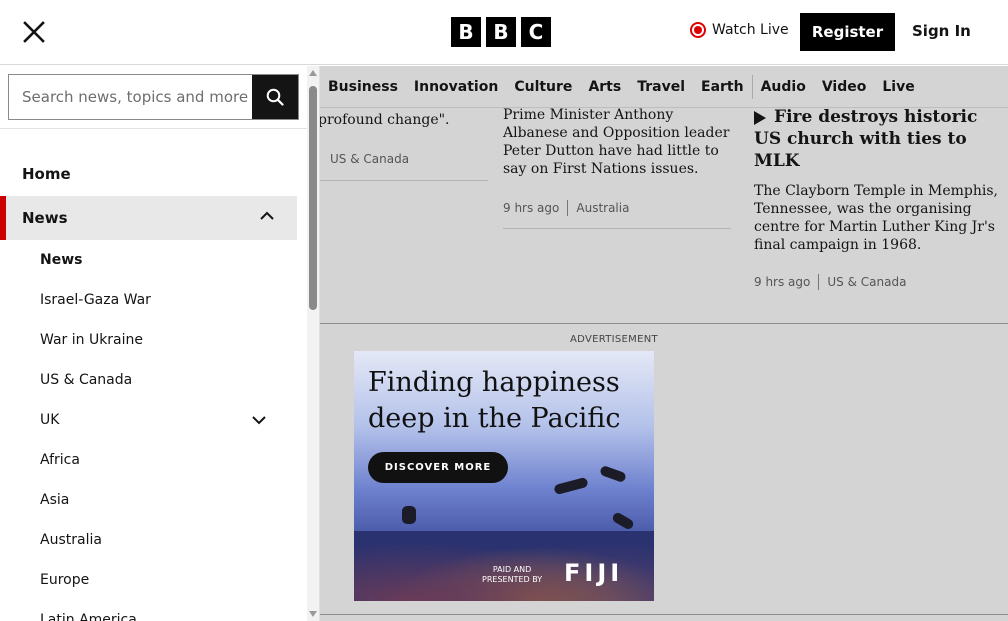 Image resolution: width=1008 pixels, height=621 pixels. What do you see at coordinates (92, 340) in the screenshot?
I see `drawer-subitem-label: War in Ukraine` at bounding box center [92, 340].